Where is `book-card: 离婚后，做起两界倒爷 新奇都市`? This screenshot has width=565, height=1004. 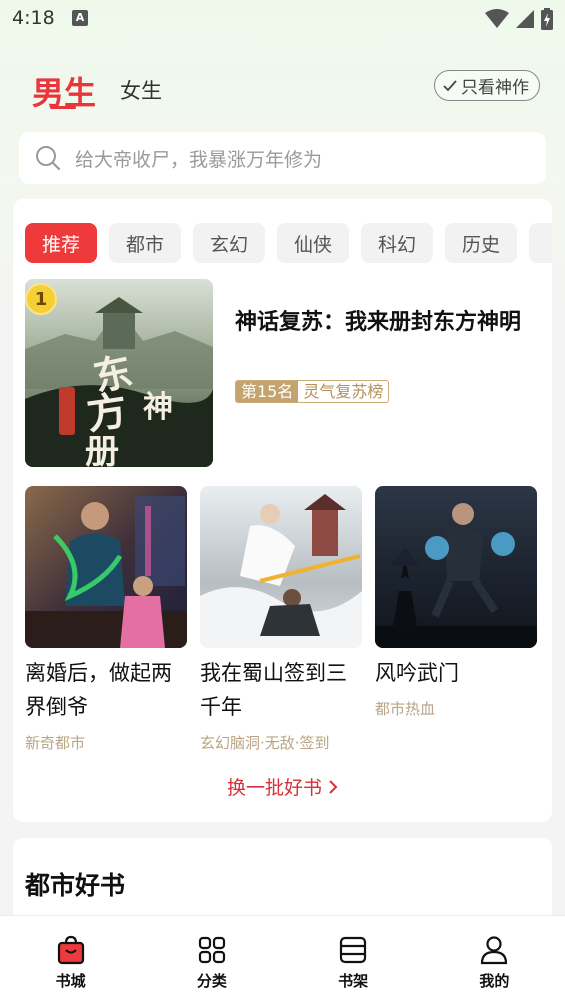
book-card: 离婚后，做起两界倒爷 新奇都市 is located at coordinates (106, 619).